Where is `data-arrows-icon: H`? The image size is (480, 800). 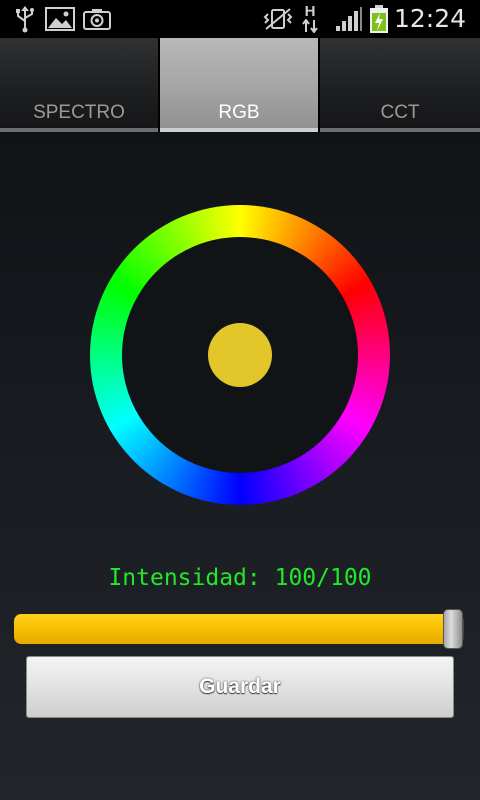
data-arrows-icon: H is located at coordinates (310, 19).